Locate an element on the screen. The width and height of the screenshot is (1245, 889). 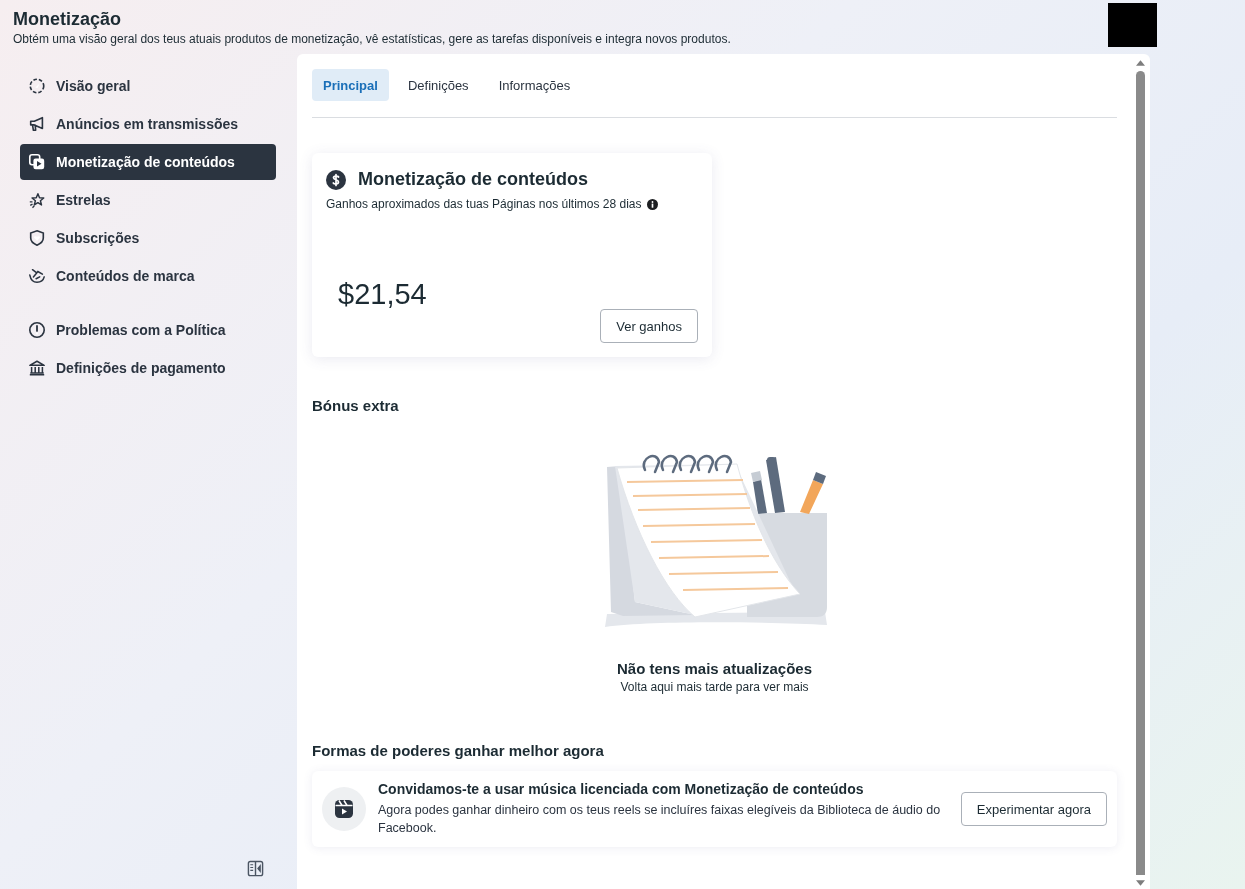
tab: Principal is located at coordinates (350, 85).